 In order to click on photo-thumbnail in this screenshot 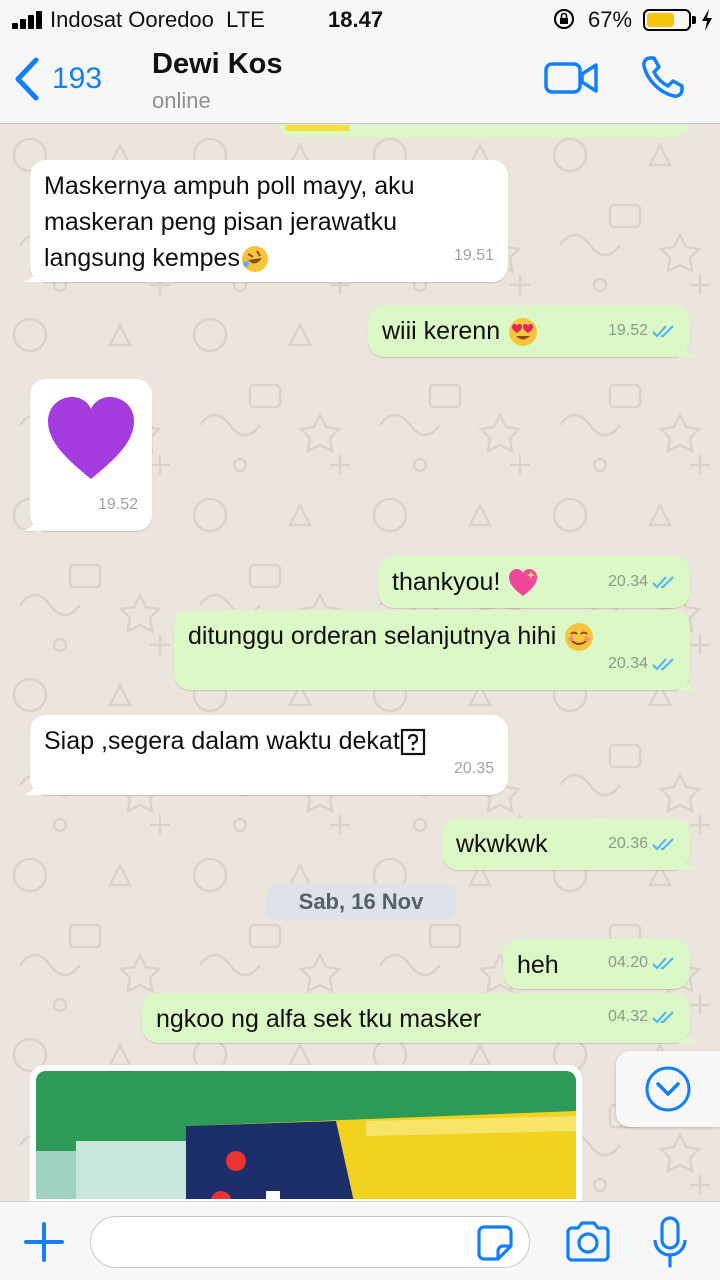, I will do `click(306, 1135)`.